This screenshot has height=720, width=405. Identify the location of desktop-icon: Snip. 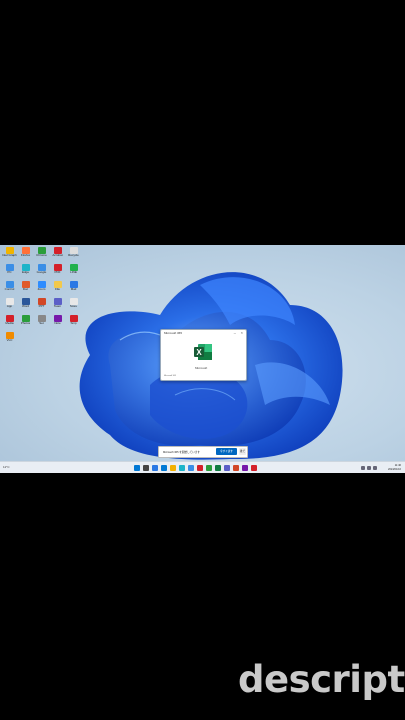
(73, 323).